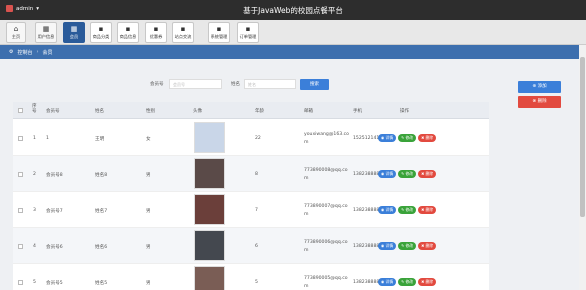 The width and height of the screenshot is (586, 290). What do you see at coordinates (197, 111) in the screenshot?
I see `column-header: 头像` at bounding box center [197, 111].